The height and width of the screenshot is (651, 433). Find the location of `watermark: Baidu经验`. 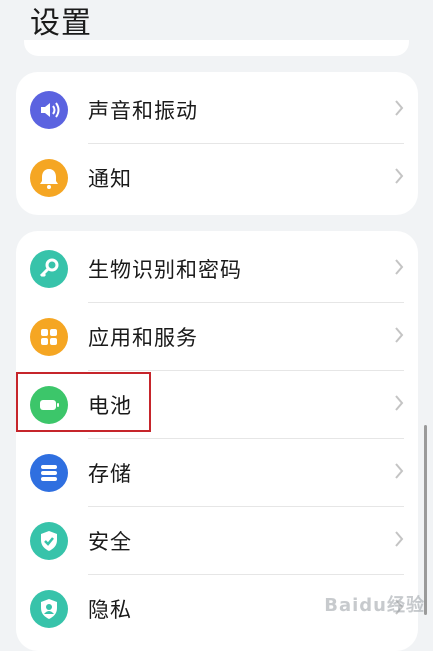

watermark: Baidu经验 is located at coordinates (374, 605).